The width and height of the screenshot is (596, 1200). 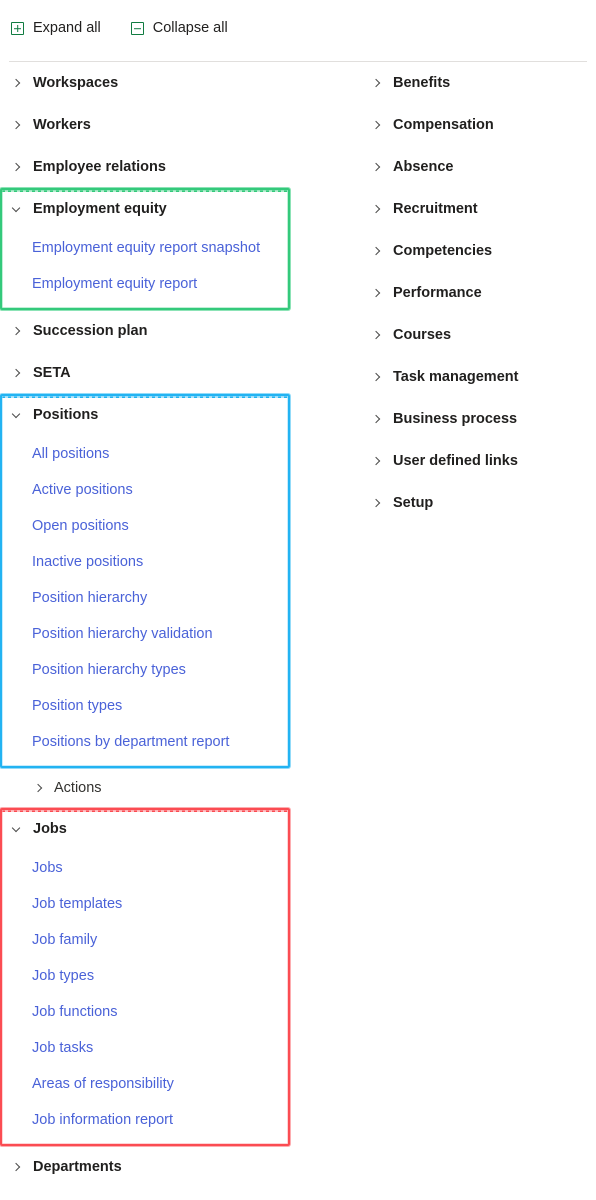 What do you see at coordinates (422, 83) in the screenshot?
I see `nav-group-label: Benefits` at bounding box center [422, 83].